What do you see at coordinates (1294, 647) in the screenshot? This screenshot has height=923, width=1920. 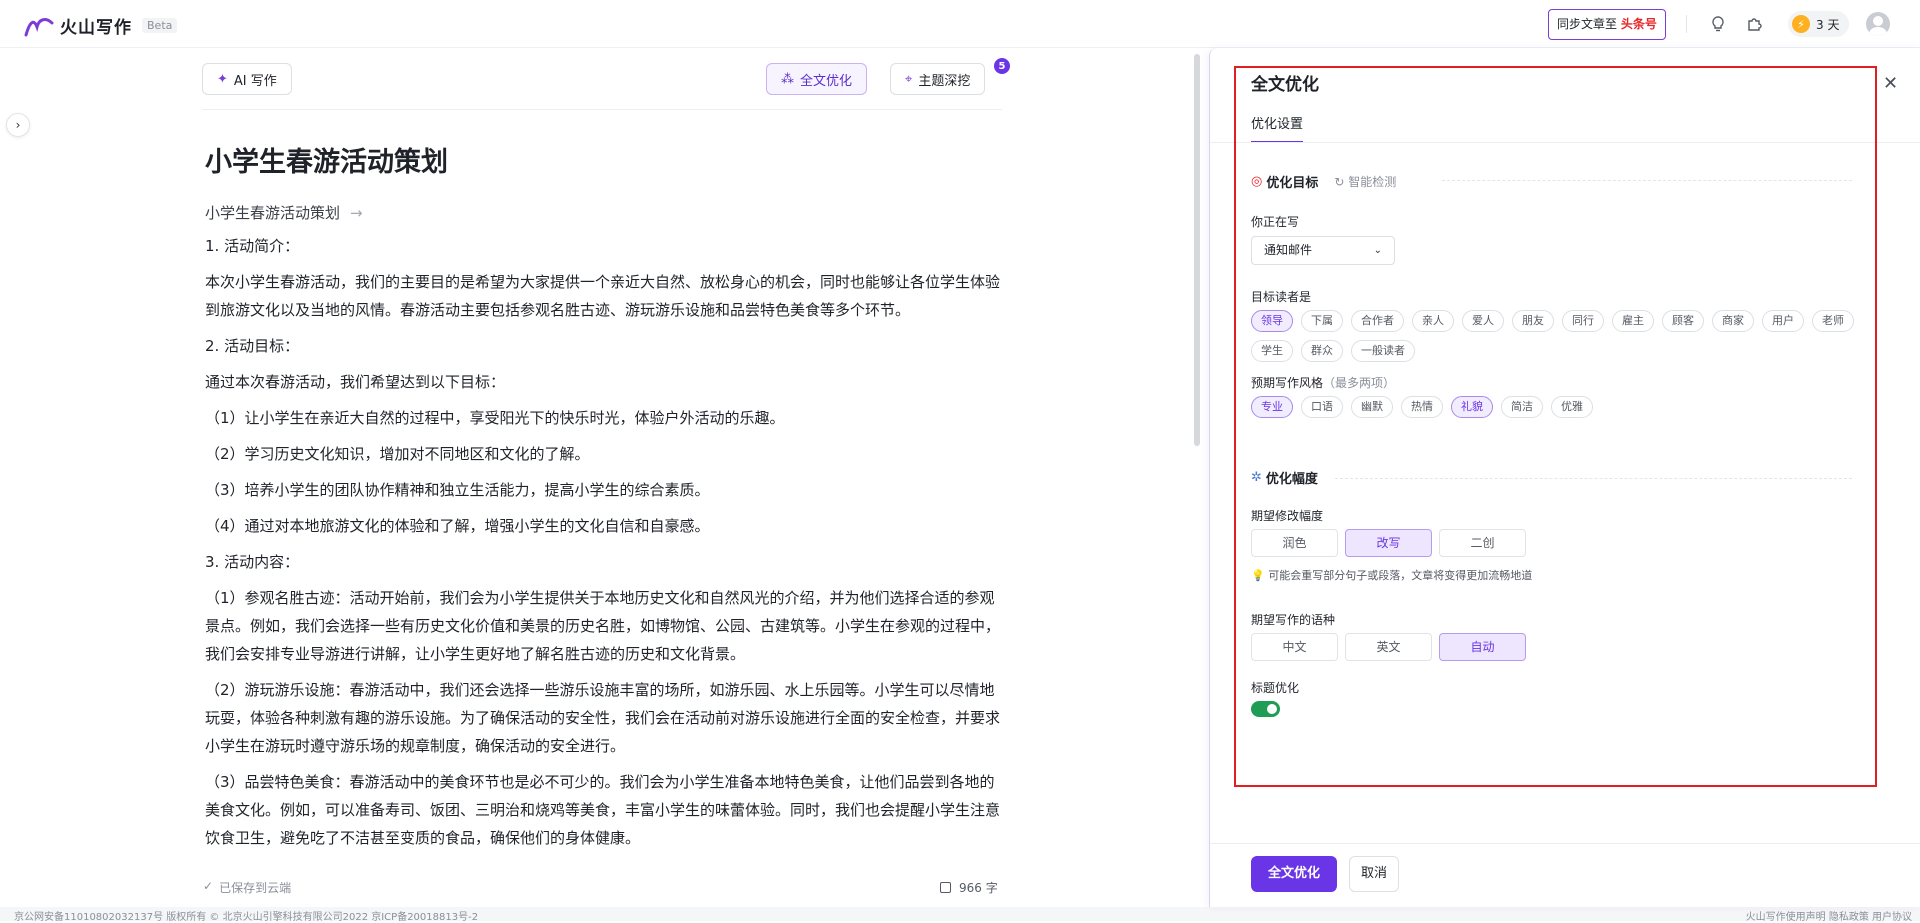 I see `lang-option: 中文` at bounding box center [1294, 647].